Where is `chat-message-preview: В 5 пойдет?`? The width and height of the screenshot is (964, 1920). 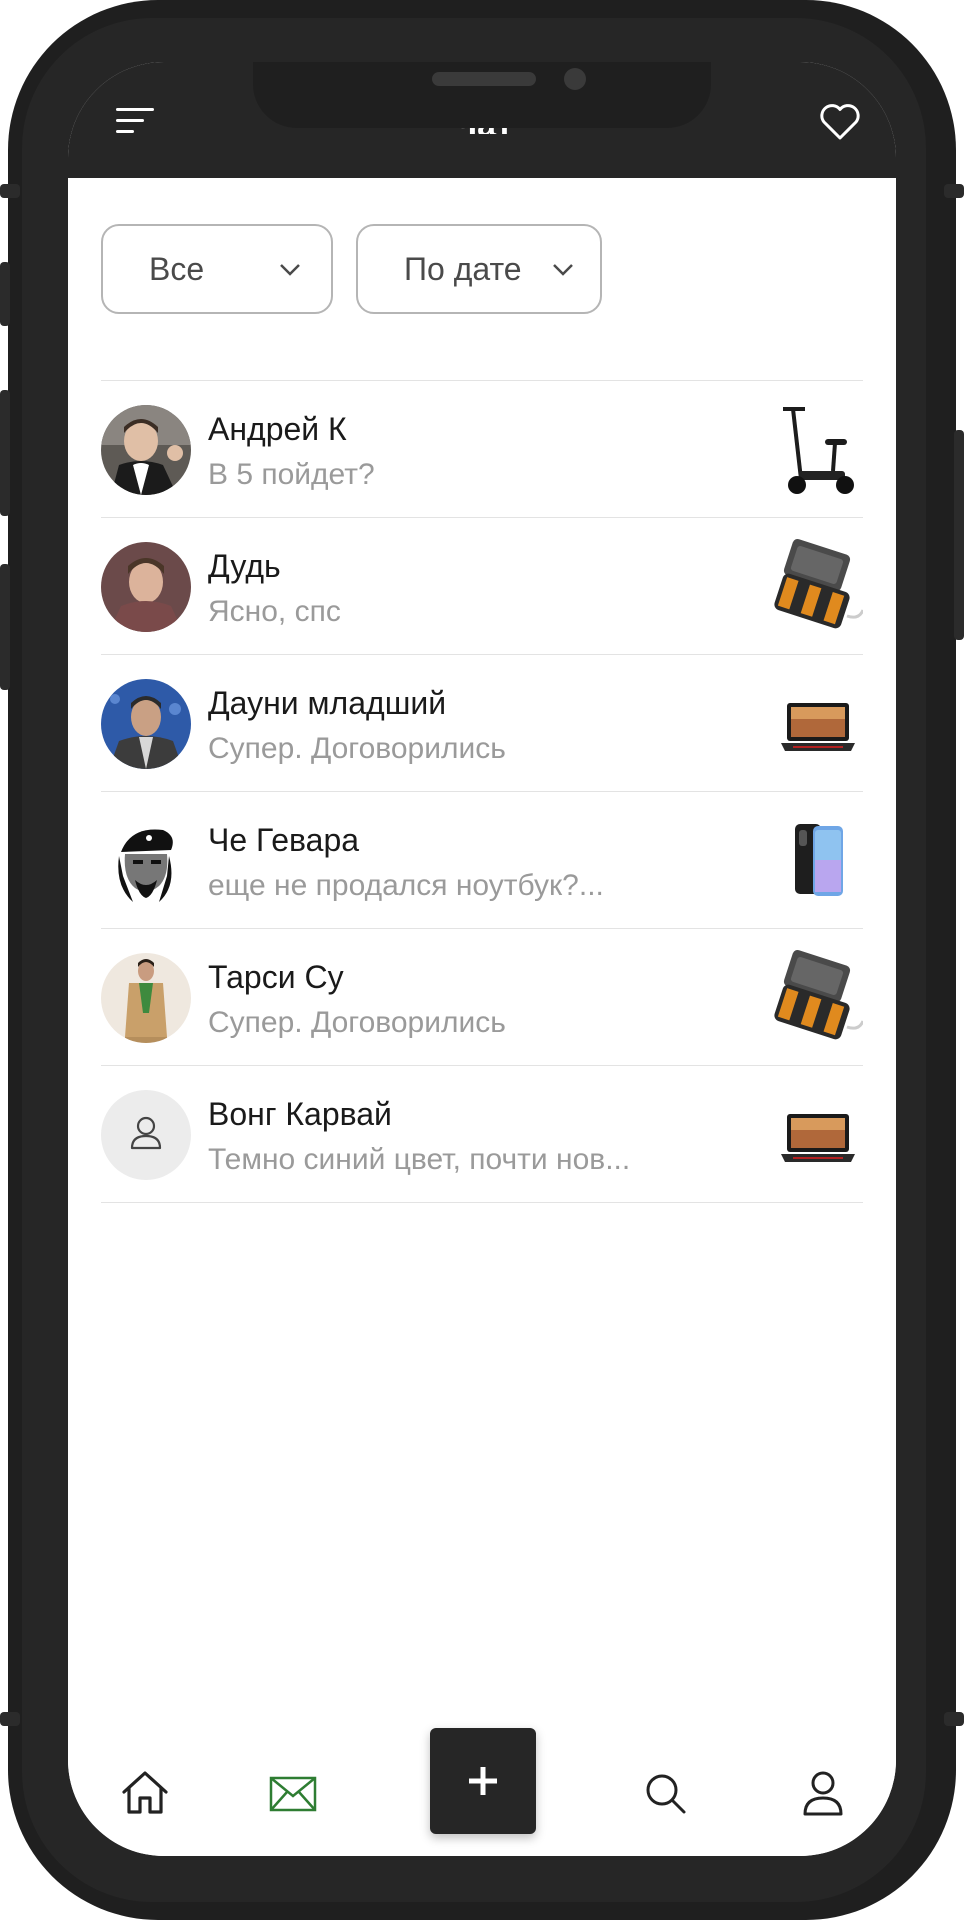
chat-message-preview: В 5 пойдет? is located at coordinates (291, 474).